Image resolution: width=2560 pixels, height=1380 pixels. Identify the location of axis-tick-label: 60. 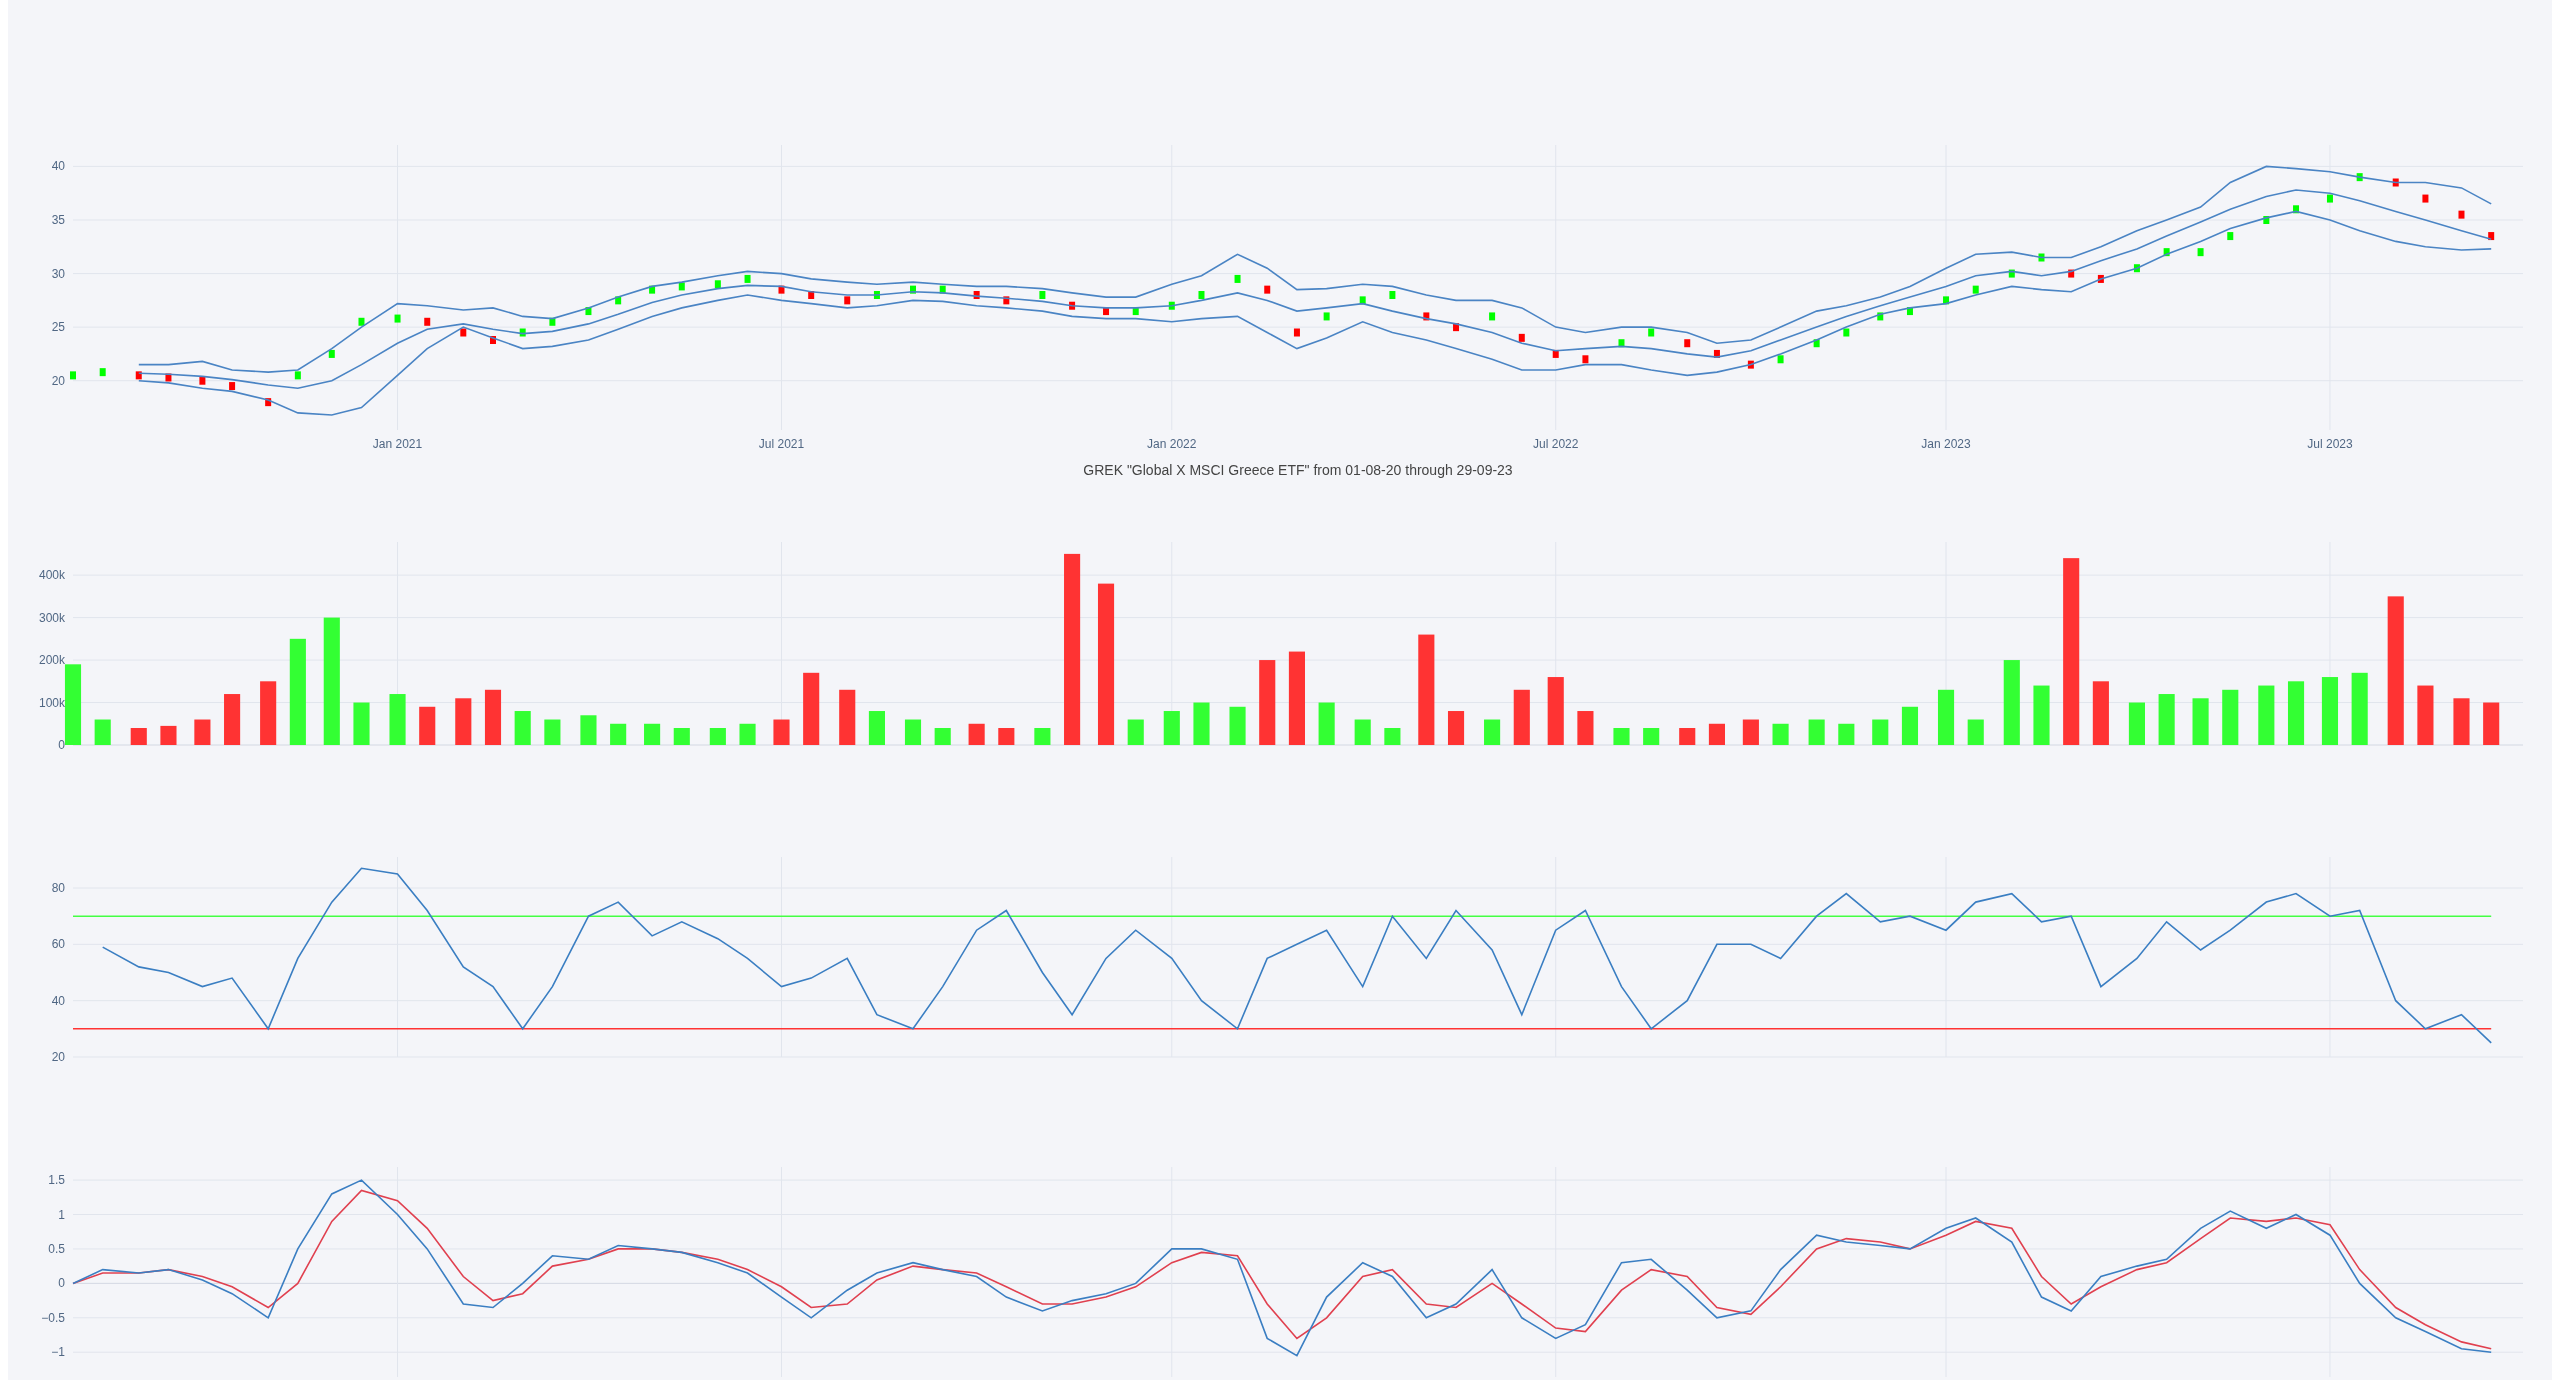
(58, 944).